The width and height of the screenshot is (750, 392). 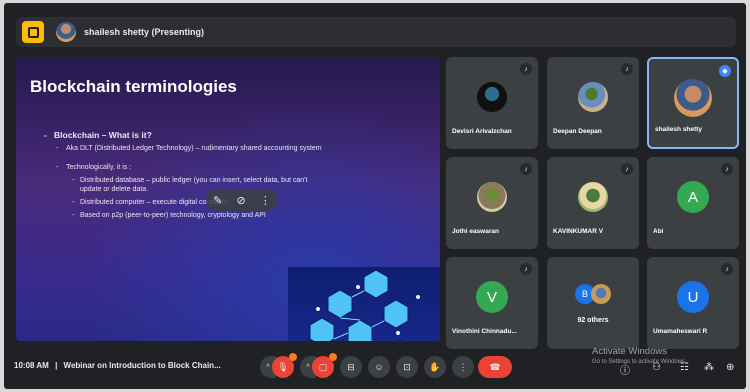 I want to click on captions-button: ⊟, so click(x=351, y=367).